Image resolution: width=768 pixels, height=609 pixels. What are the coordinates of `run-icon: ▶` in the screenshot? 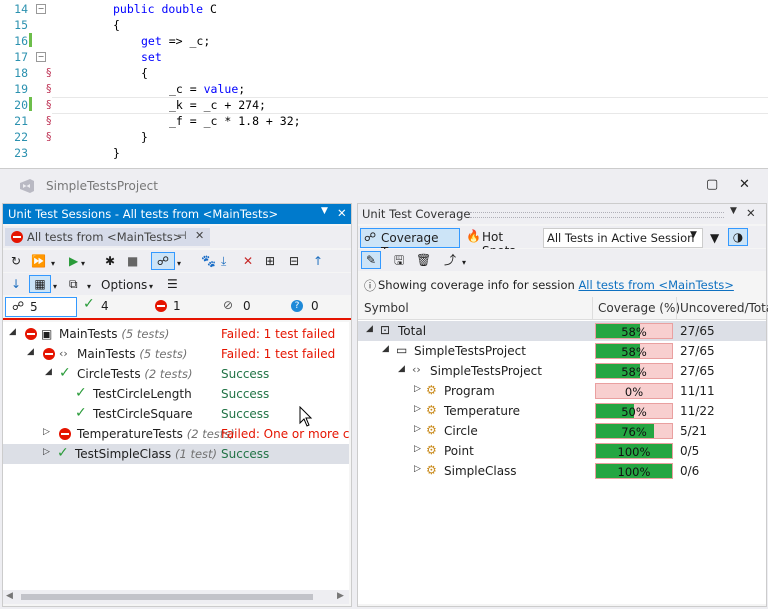 It's located at (73, 261).